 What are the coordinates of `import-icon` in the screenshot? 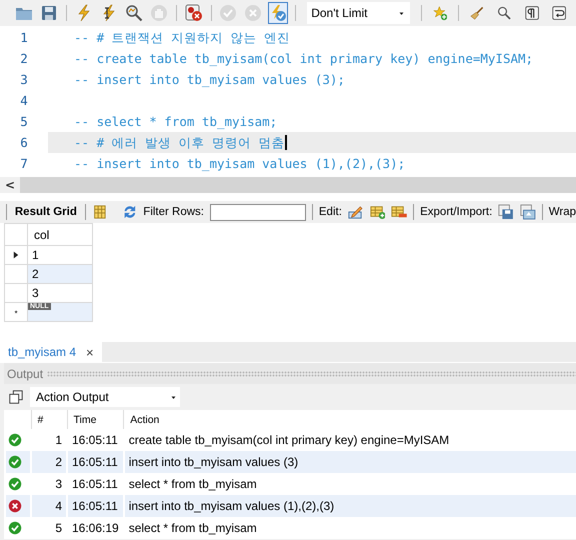 It's located at (528, 212).